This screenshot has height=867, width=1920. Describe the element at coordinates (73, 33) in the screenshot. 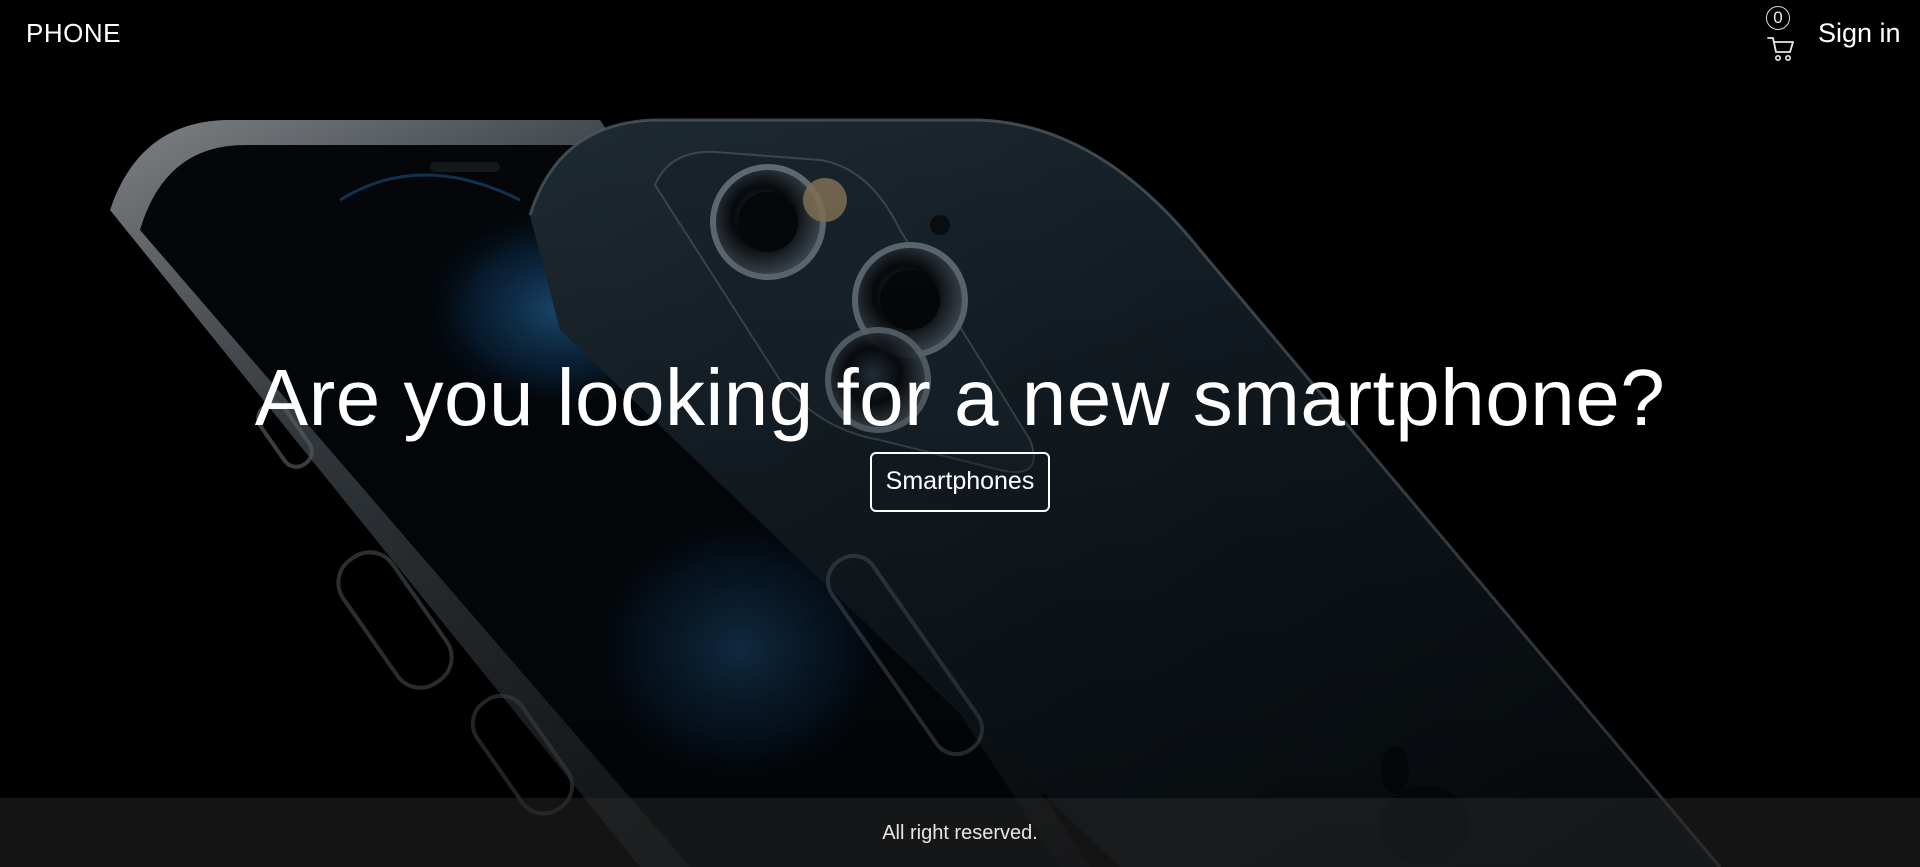

I see `brand-logo-link: PHONE` at that location.